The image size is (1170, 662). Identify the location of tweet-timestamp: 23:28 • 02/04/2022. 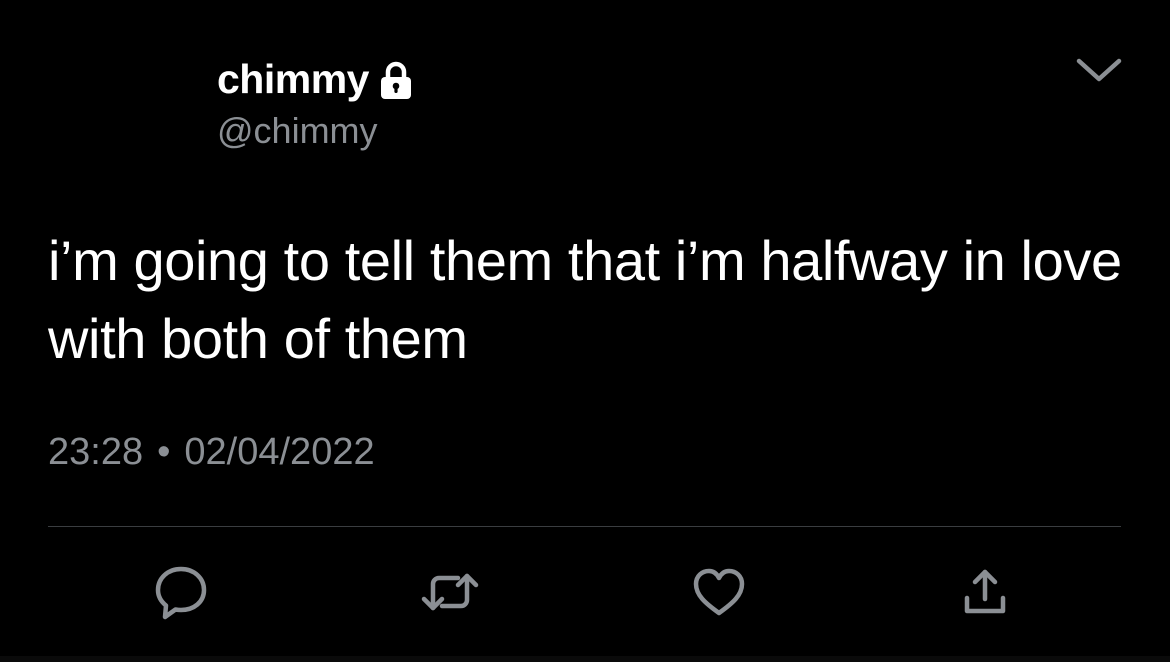
(211, 452).